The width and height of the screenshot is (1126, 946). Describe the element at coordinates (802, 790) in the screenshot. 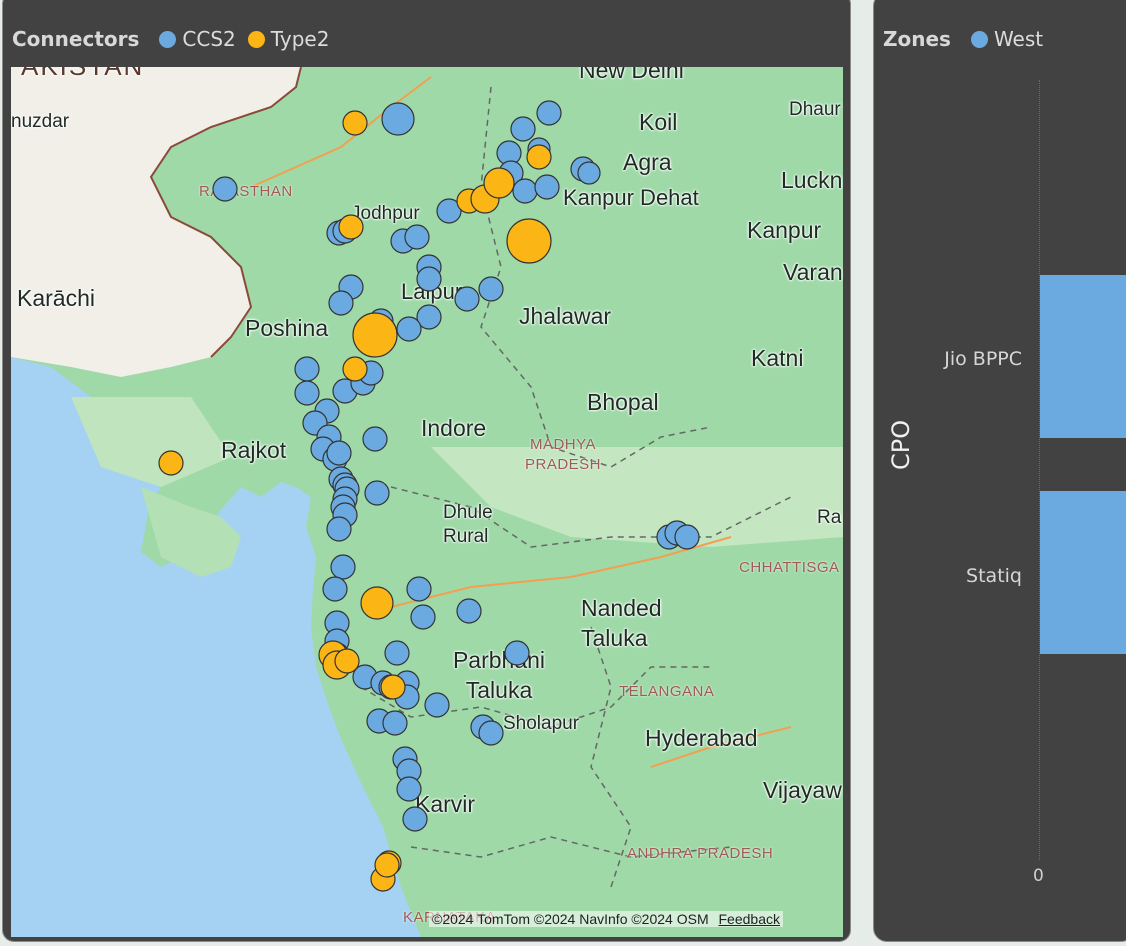

I see `label-vijayawada: Vijayaw` at that location.